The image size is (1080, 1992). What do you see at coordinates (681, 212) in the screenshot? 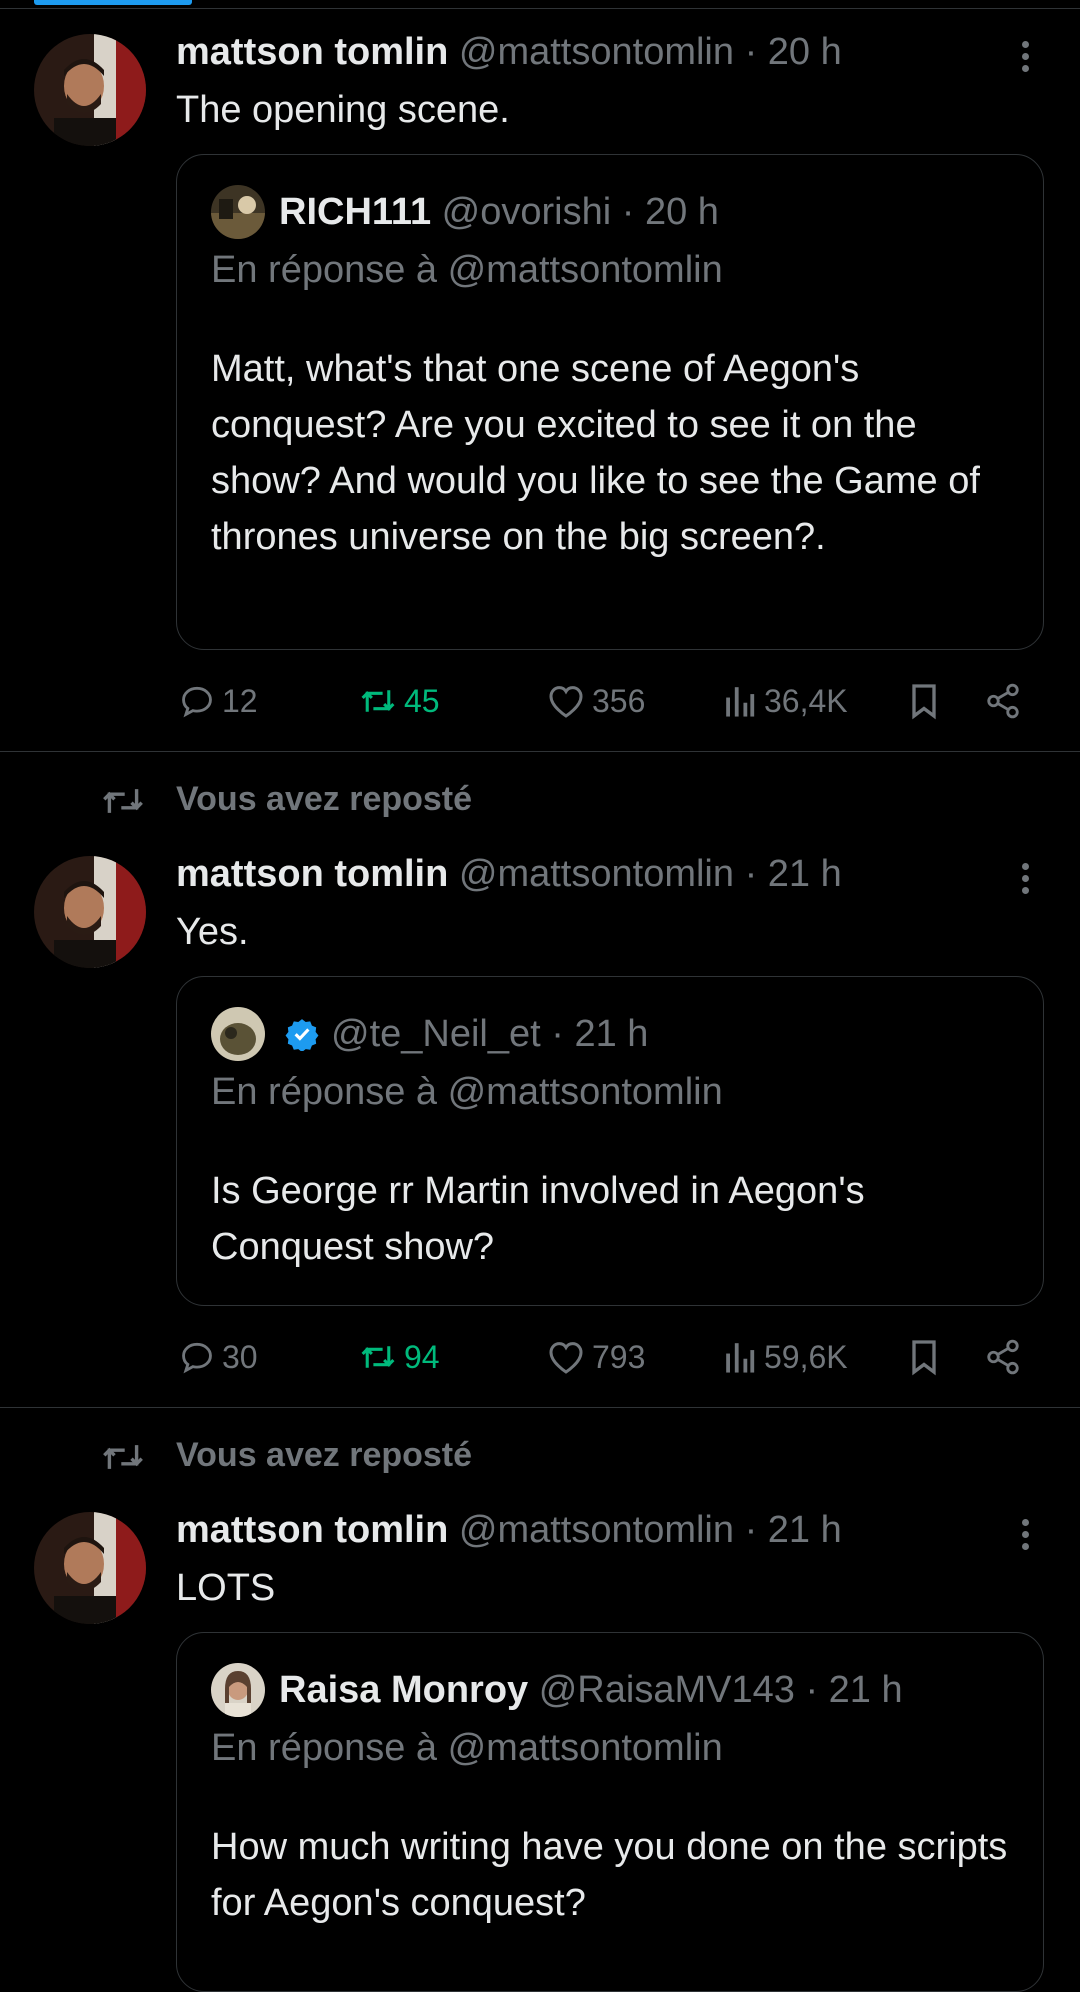
I see `quote-time: 20 h` at bounding box center [681, 212].